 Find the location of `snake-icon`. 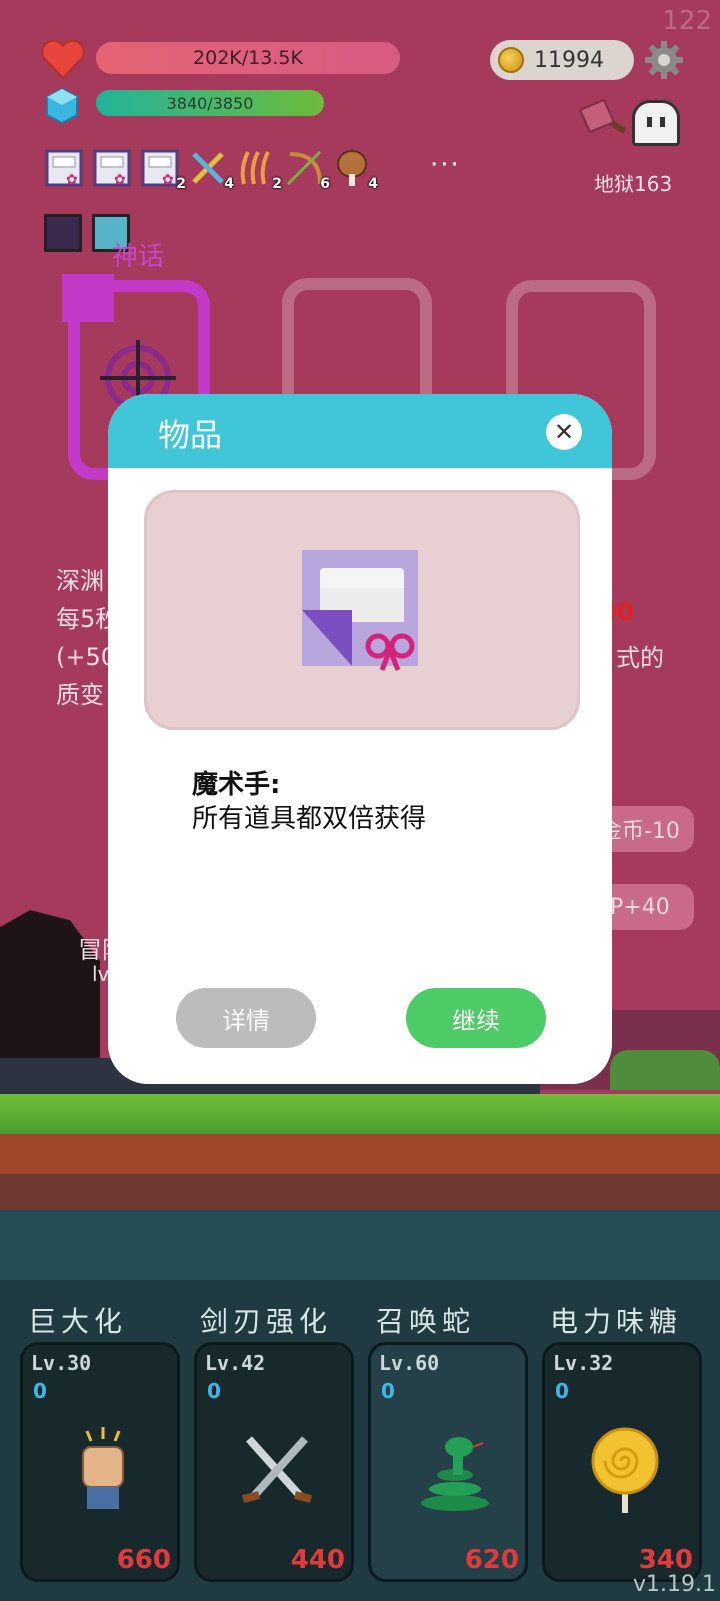

snake-icon is located at coordinates (455, 1474).